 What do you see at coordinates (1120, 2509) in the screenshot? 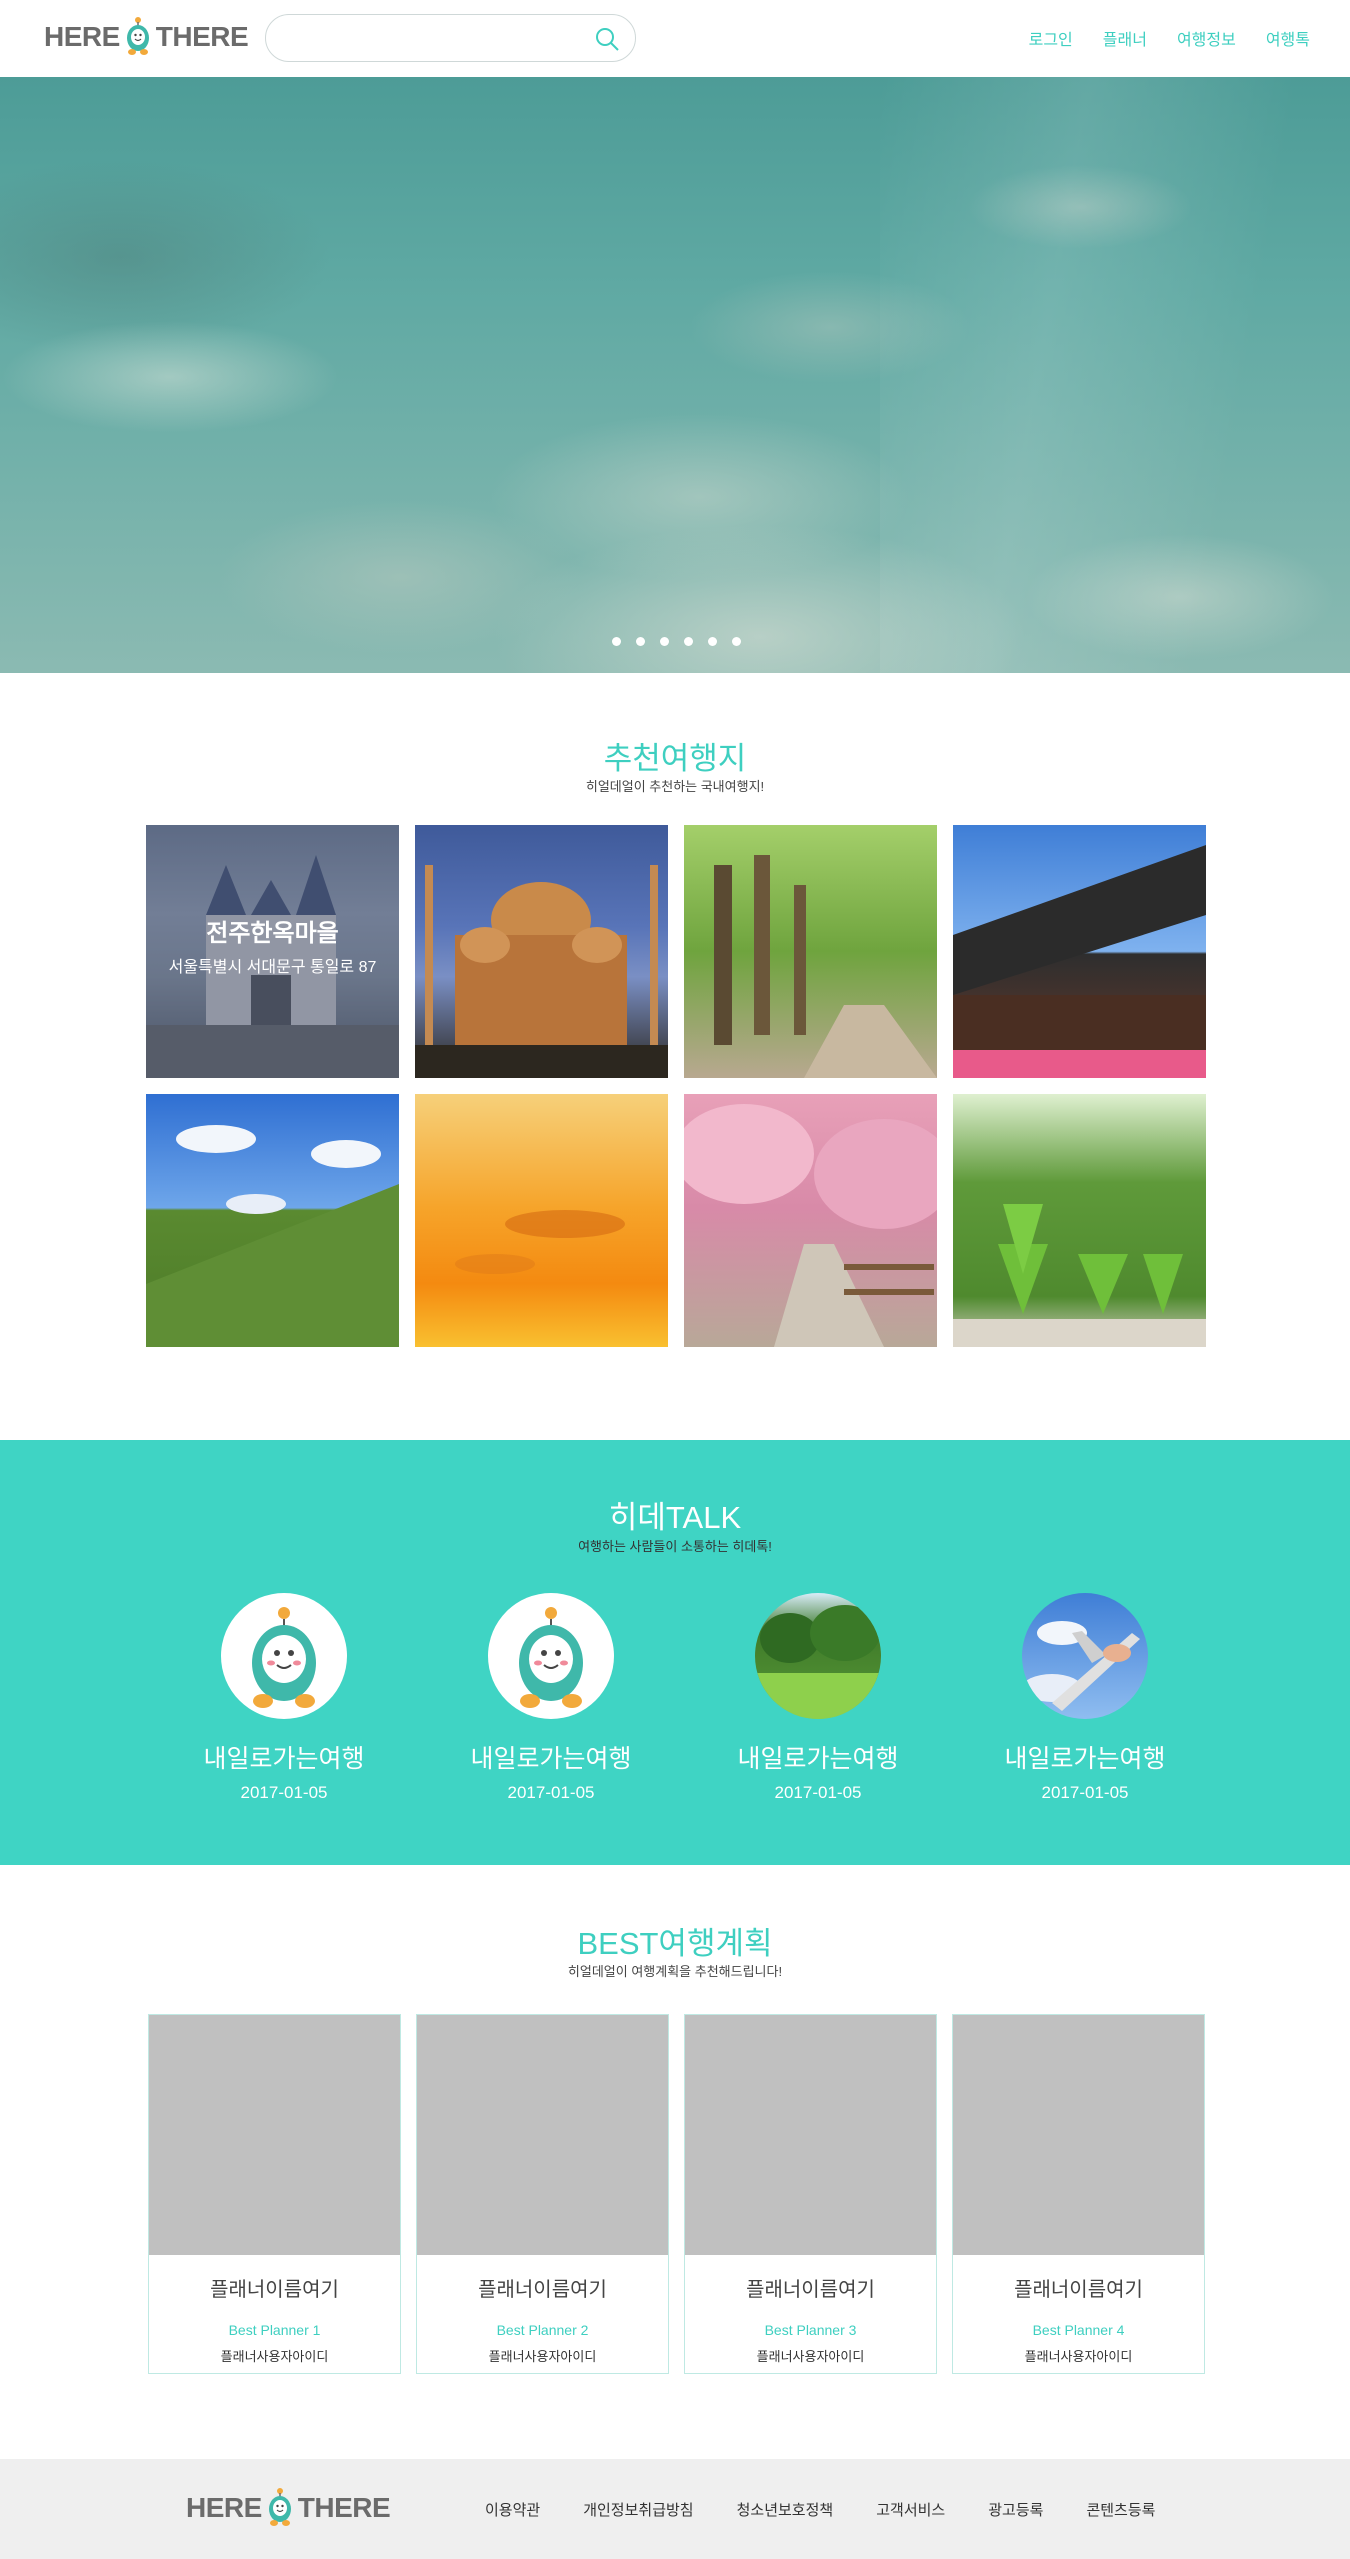
I see `footer-link-content-register: 콘텐츠등록` at bounding box center [1120, 2509].